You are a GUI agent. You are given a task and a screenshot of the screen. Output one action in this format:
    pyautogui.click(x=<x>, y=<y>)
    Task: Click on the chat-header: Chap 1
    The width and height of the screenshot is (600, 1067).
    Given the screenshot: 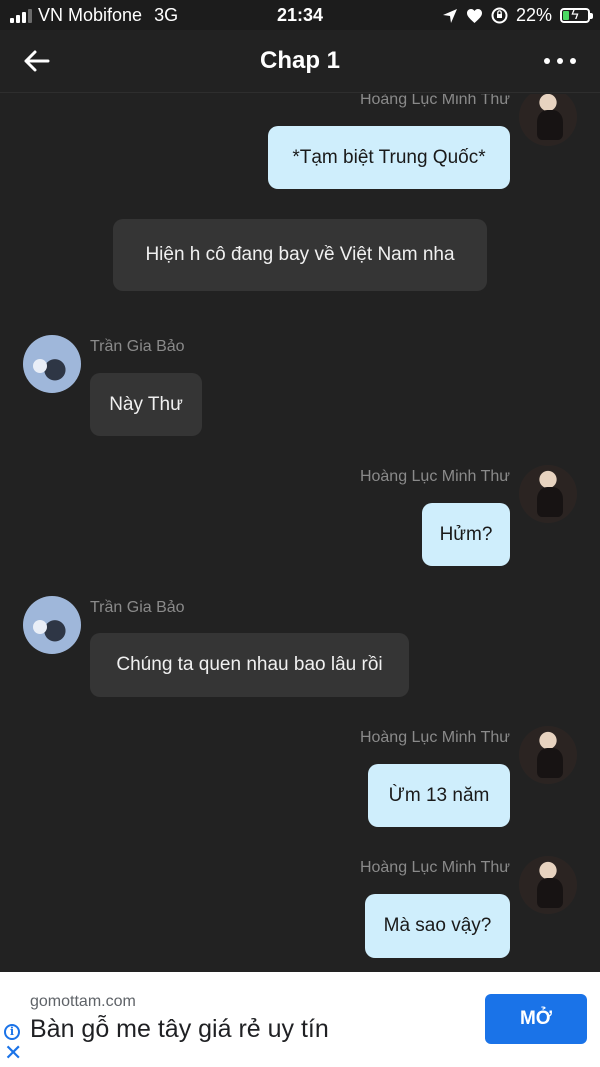 What is the action you would take?
    pyautogui.click(x=300, y=61)
    